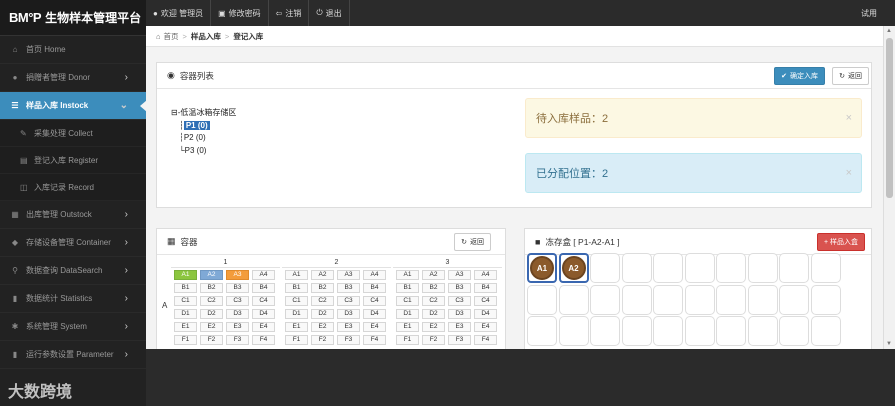  I want to click on close-icon: ×, so click(849, 118).